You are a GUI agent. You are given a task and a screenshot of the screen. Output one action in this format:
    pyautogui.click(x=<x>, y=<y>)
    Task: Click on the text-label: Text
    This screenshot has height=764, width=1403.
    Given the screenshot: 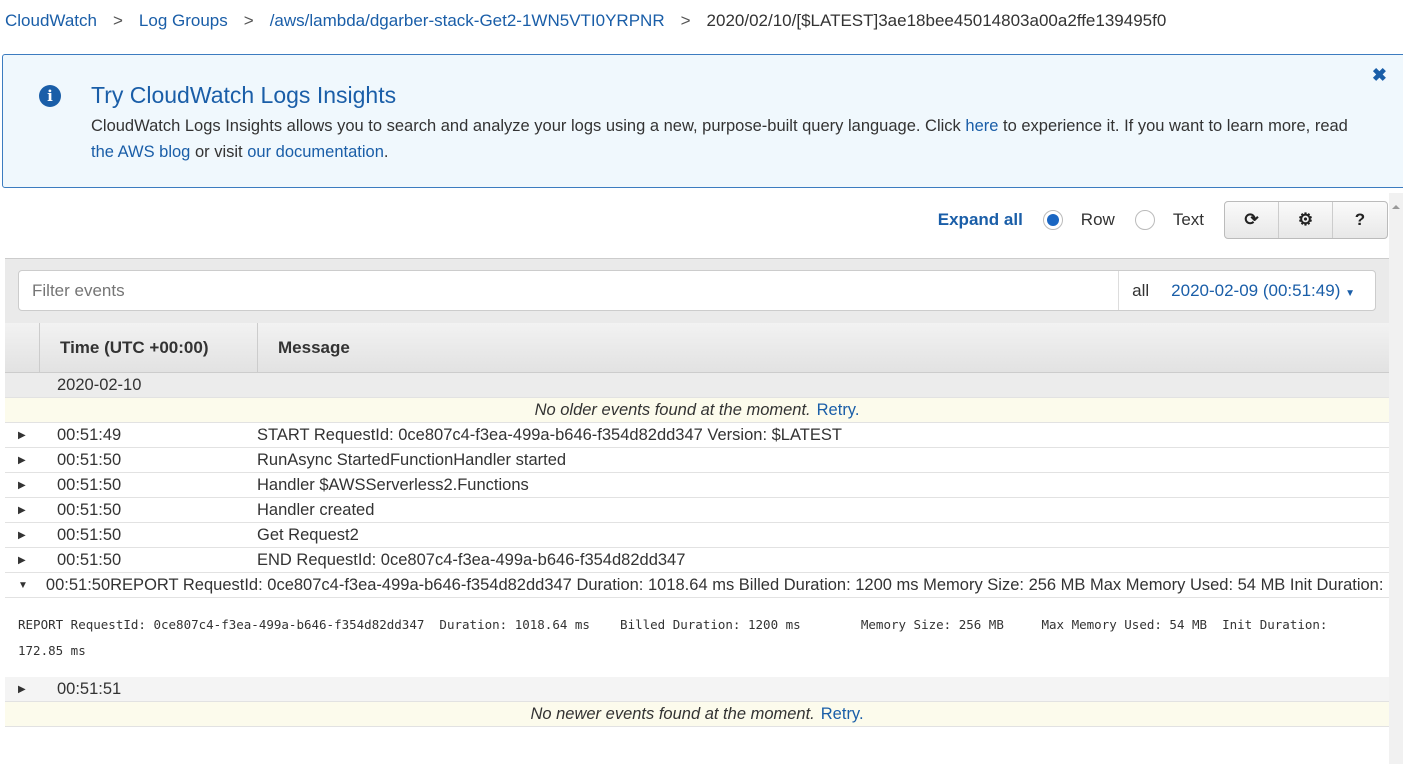 What is the action you would take?
    pyautogui.click(x=1188, y=219)
    